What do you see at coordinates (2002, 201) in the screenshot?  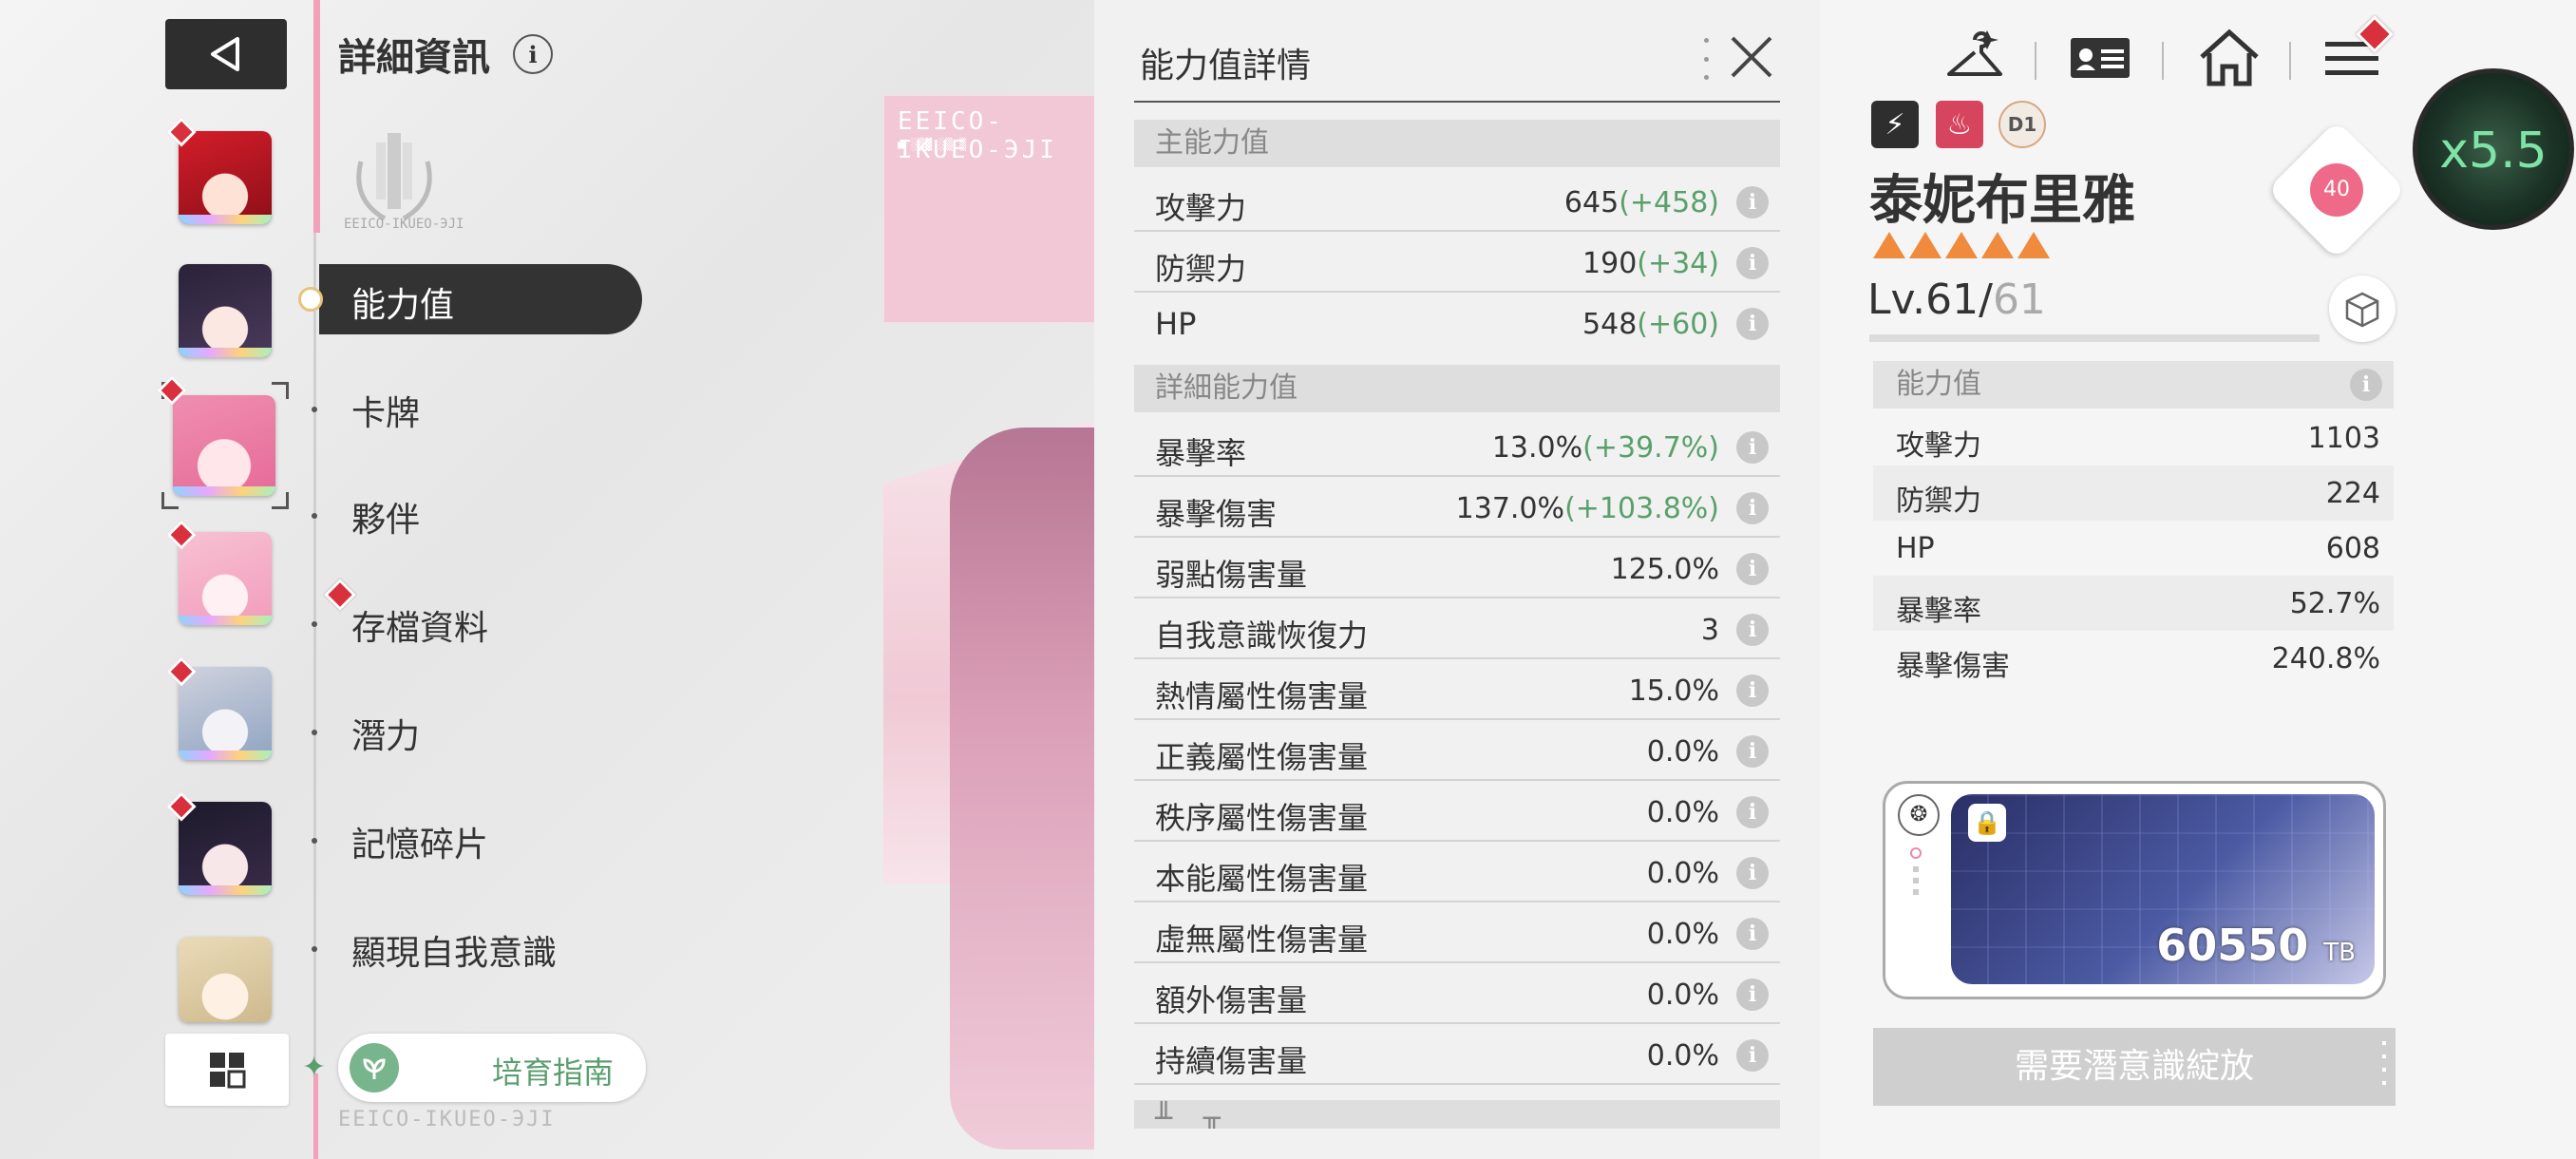 I see `character-name: 泰妮布里雅` at bounding box center [2002, 201].